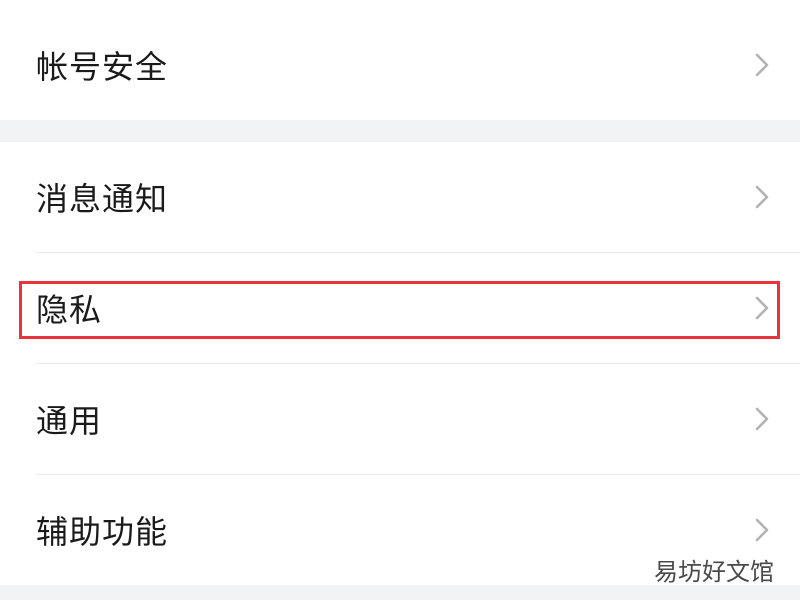  I want to click on settings-item-label: 隐私, so click(69, 310).